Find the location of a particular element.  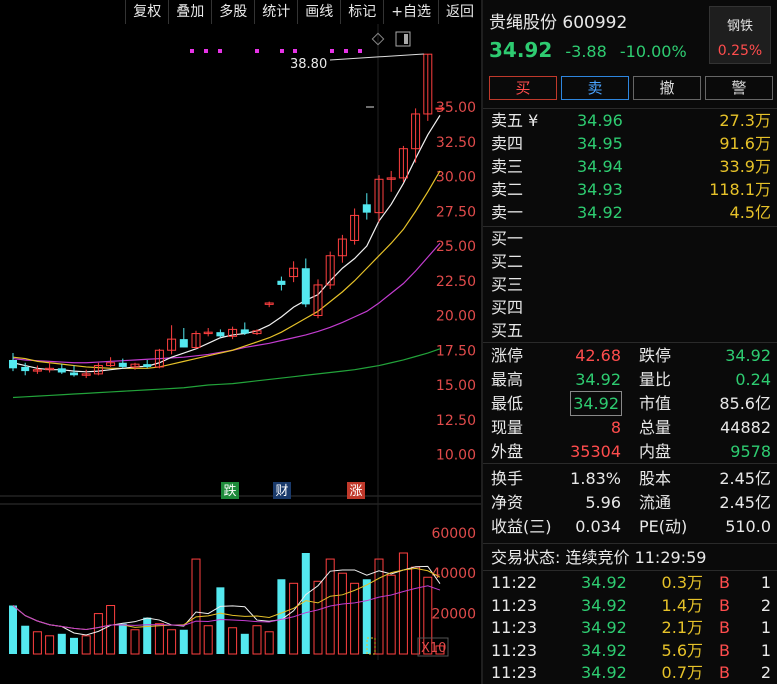

ask-volume: 4.5亿 is located at coordinates (750, 212).